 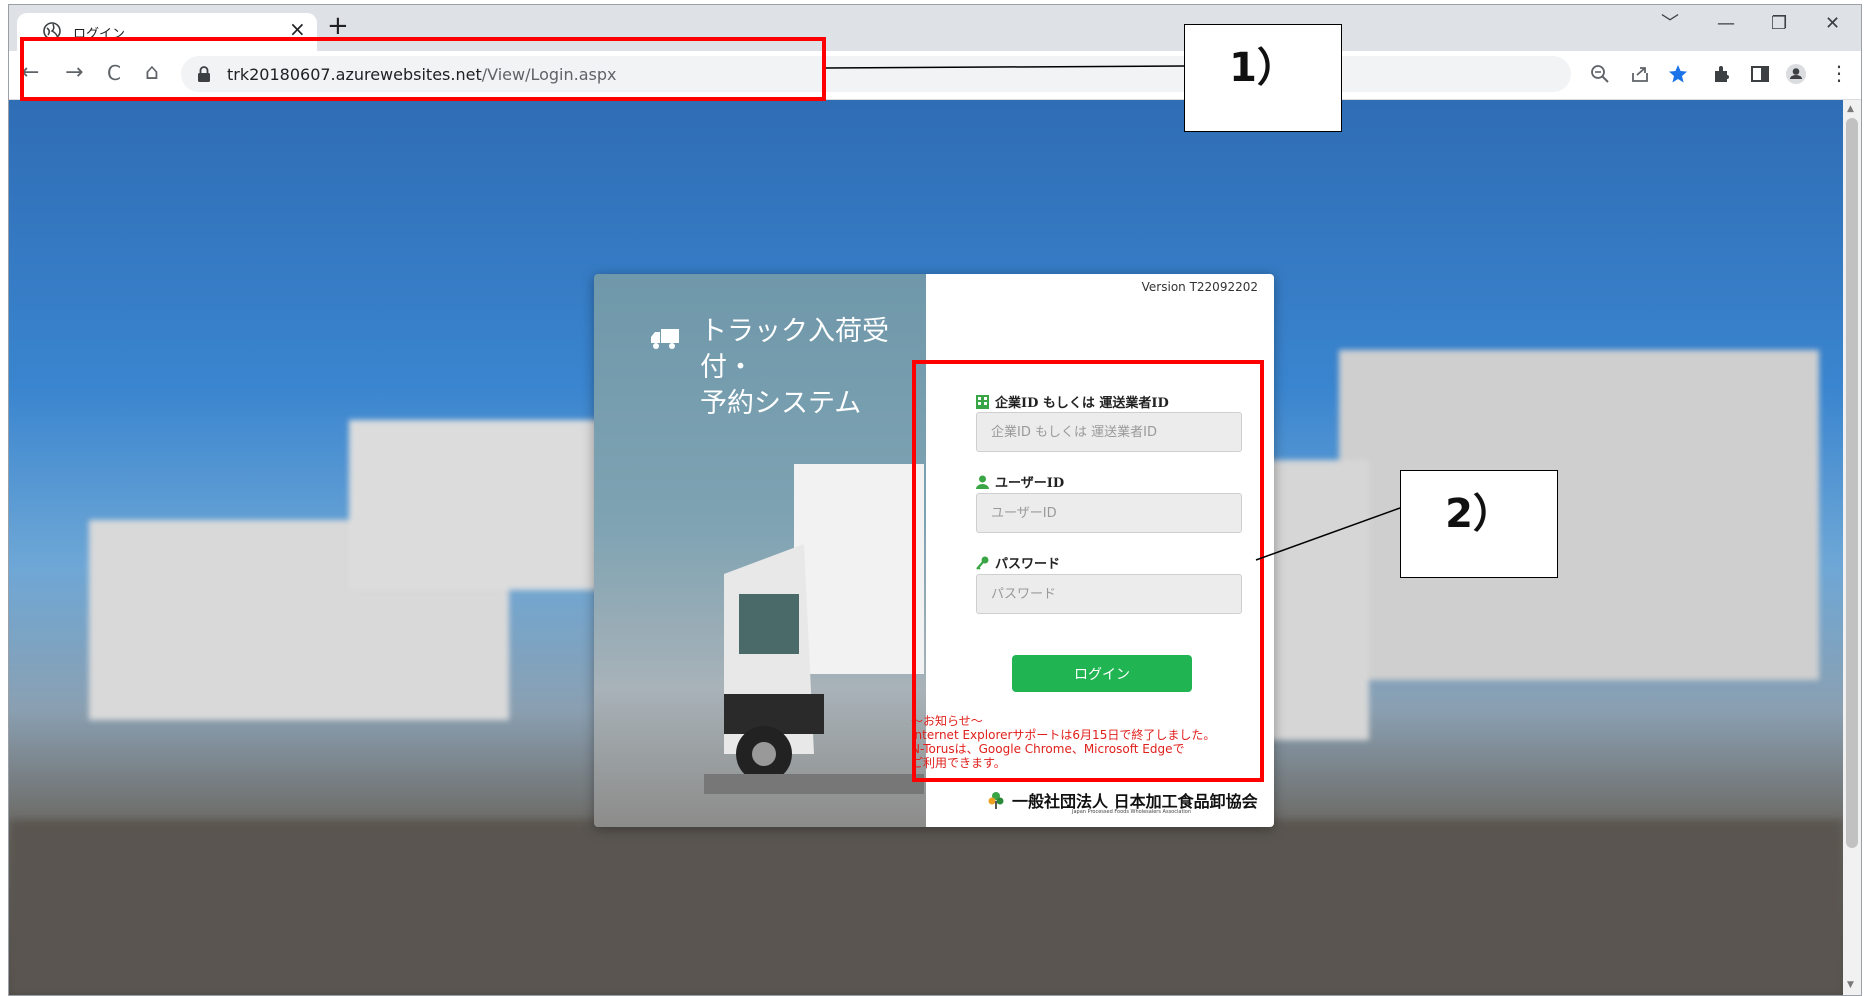 What do you see at coordinates (1479, 524) in the screenshot?
I see `callout-2: 2）` at bounding box center [1479, 524].